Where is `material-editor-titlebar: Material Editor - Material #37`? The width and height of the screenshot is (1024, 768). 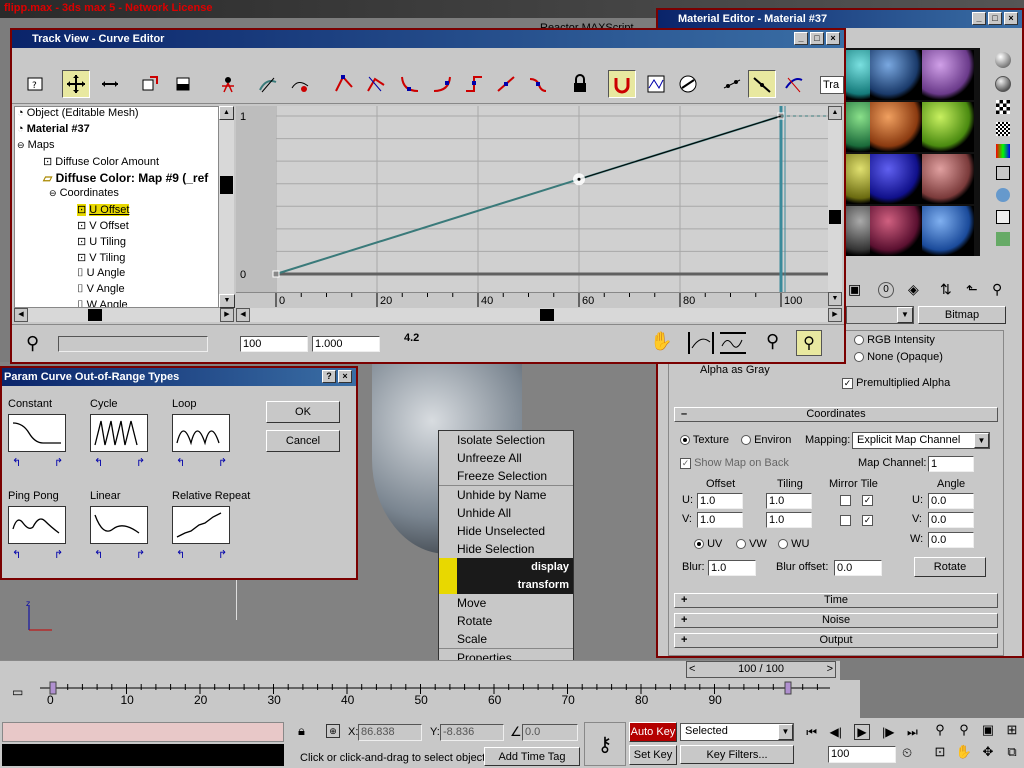 material-editor-titlebar: Material Editor - Material #37 is located at coordinates (840, 19).